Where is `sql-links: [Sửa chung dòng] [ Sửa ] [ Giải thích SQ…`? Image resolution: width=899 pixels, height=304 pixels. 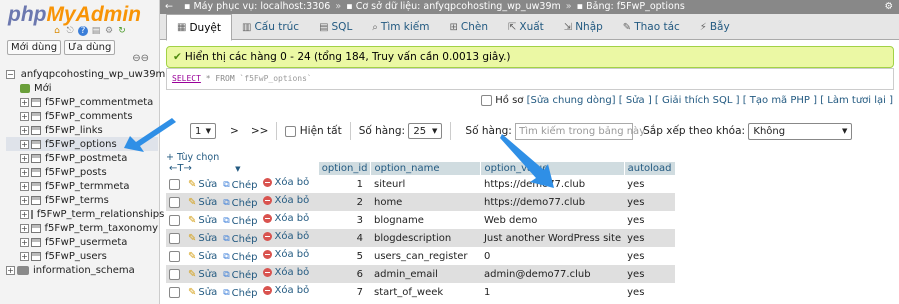
sql-links: [Sửa chung dòng] [ Sửa ] [ Giải thích SQ… is located at coordinates (710, 100).